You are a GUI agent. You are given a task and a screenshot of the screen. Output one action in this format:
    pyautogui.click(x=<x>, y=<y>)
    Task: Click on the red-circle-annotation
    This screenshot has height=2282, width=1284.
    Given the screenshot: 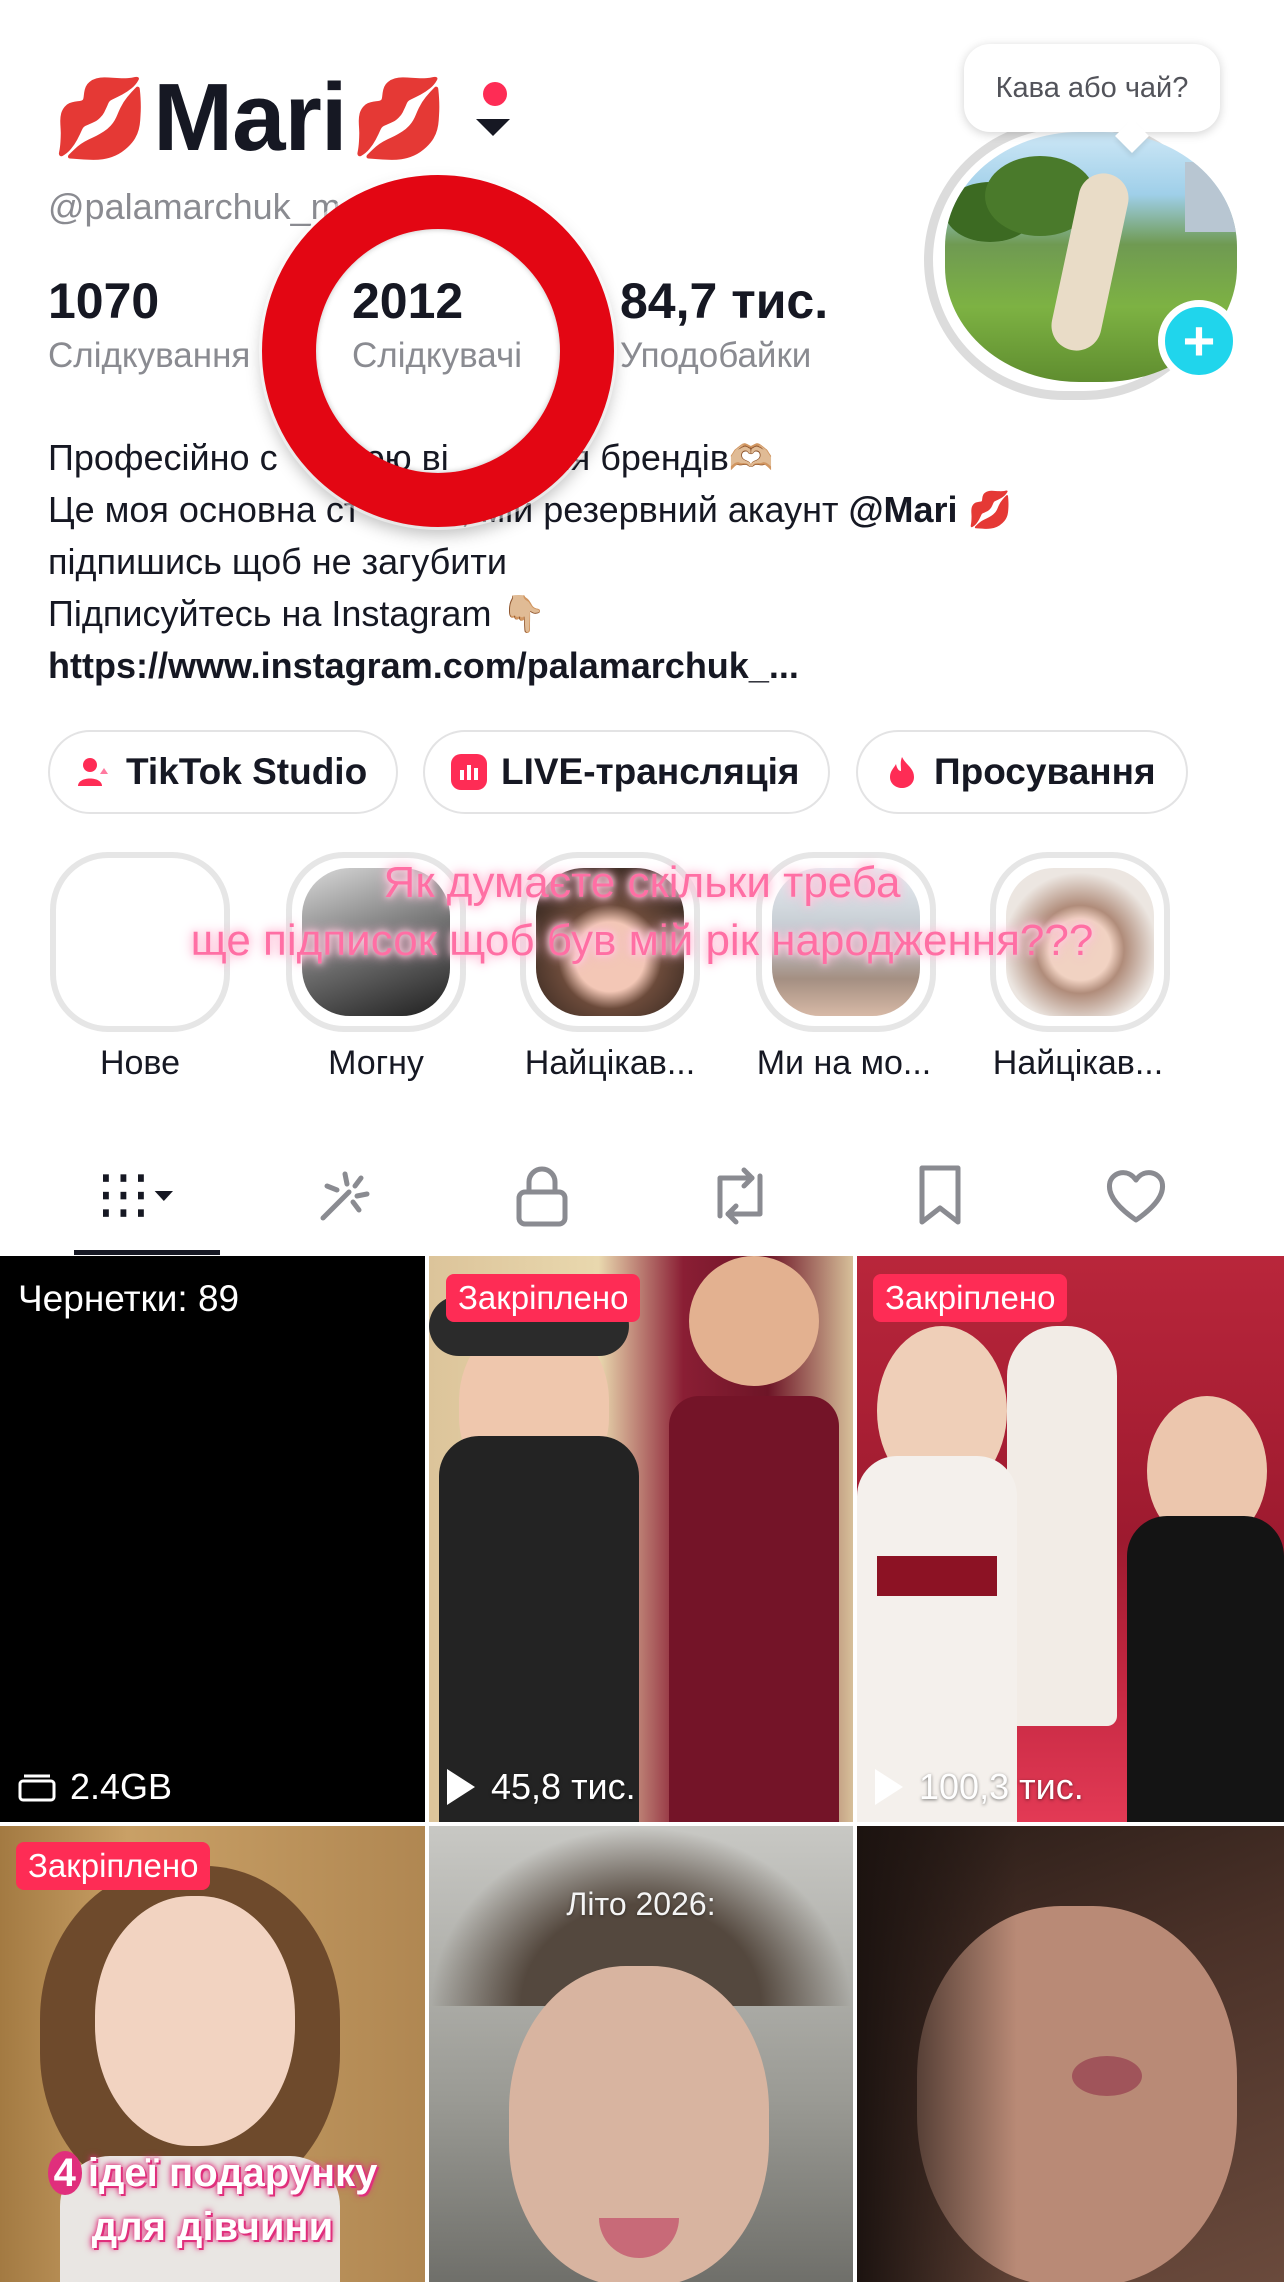 What is the action you would take?
    pyautogui.click(x=438, y=351)
    